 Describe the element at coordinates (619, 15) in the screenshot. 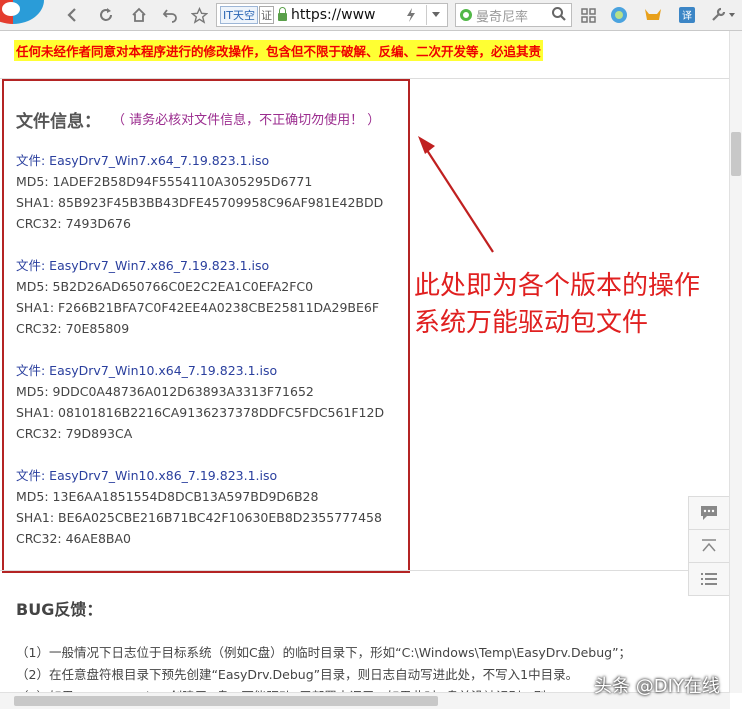

I see `extension-circle-icon` at that location.